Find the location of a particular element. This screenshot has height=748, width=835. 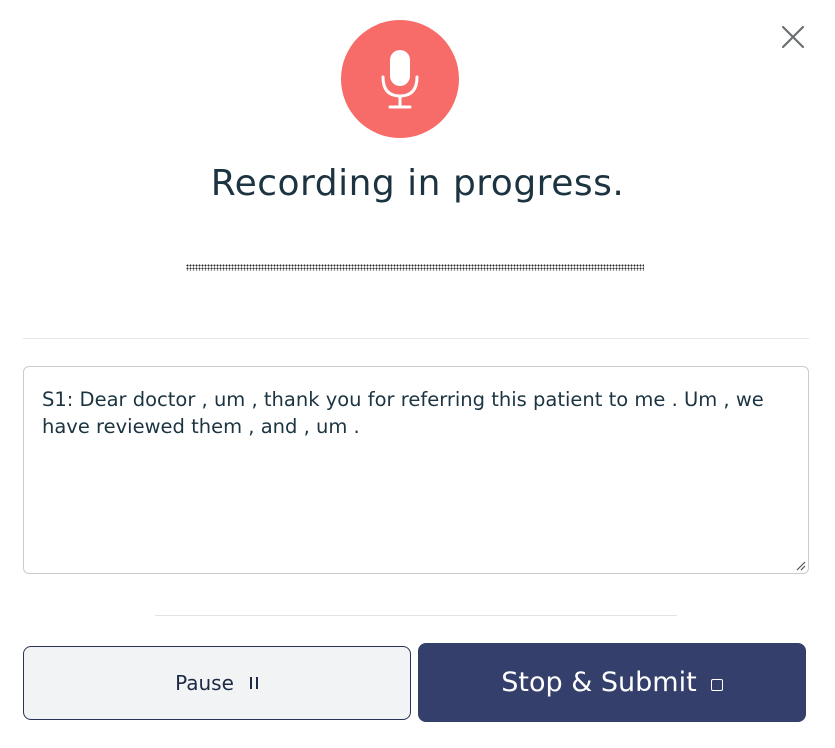

page-title: Recording in progress. is located at coordinates (417, 183).